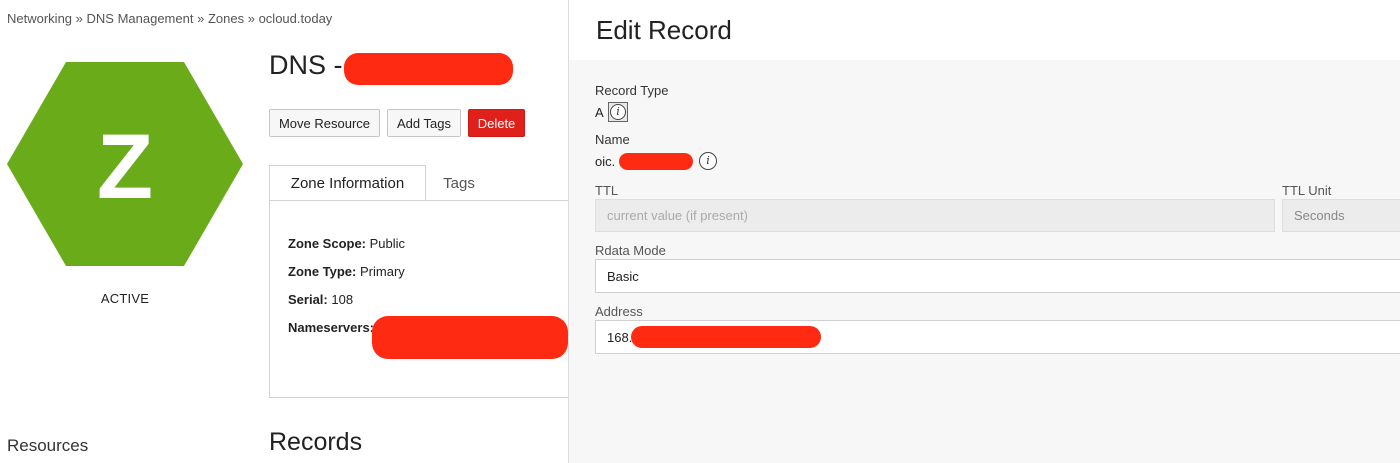  Describe the element at coordinates (664, 30) in the screenshot. I see `edit-record-title: Edit Record` at that location.